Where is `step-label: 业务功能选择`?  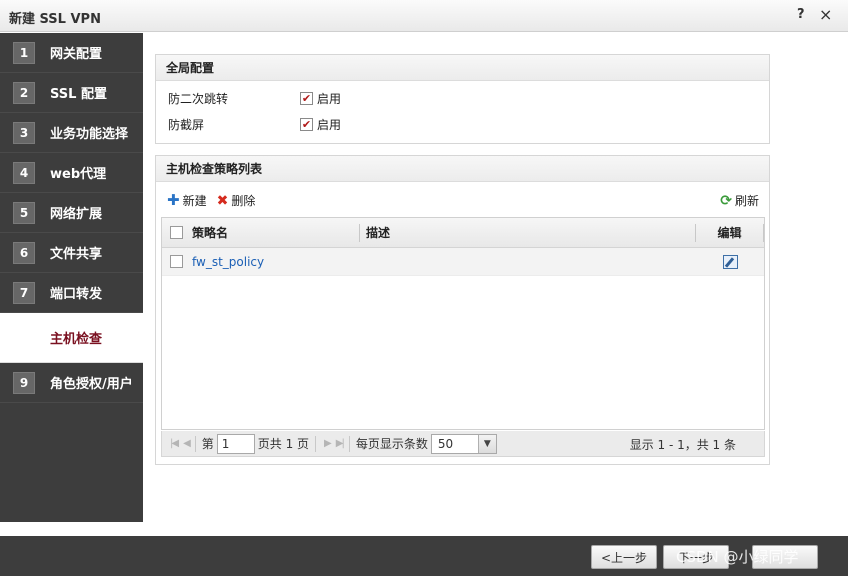 step-label: 业务功能选择 is located at coordinates (89, 134).